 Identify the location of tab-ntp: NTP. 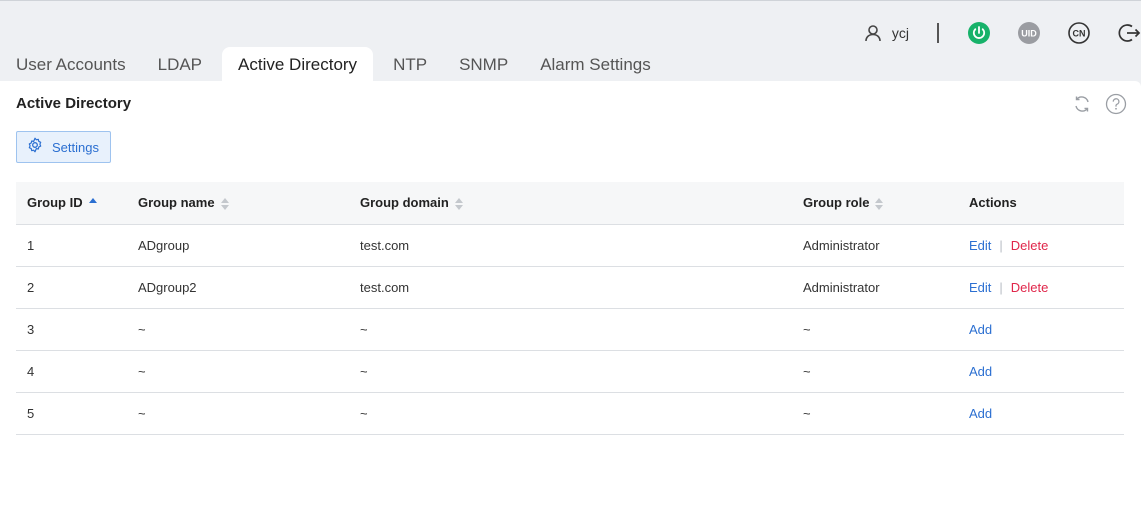
(410, 64).